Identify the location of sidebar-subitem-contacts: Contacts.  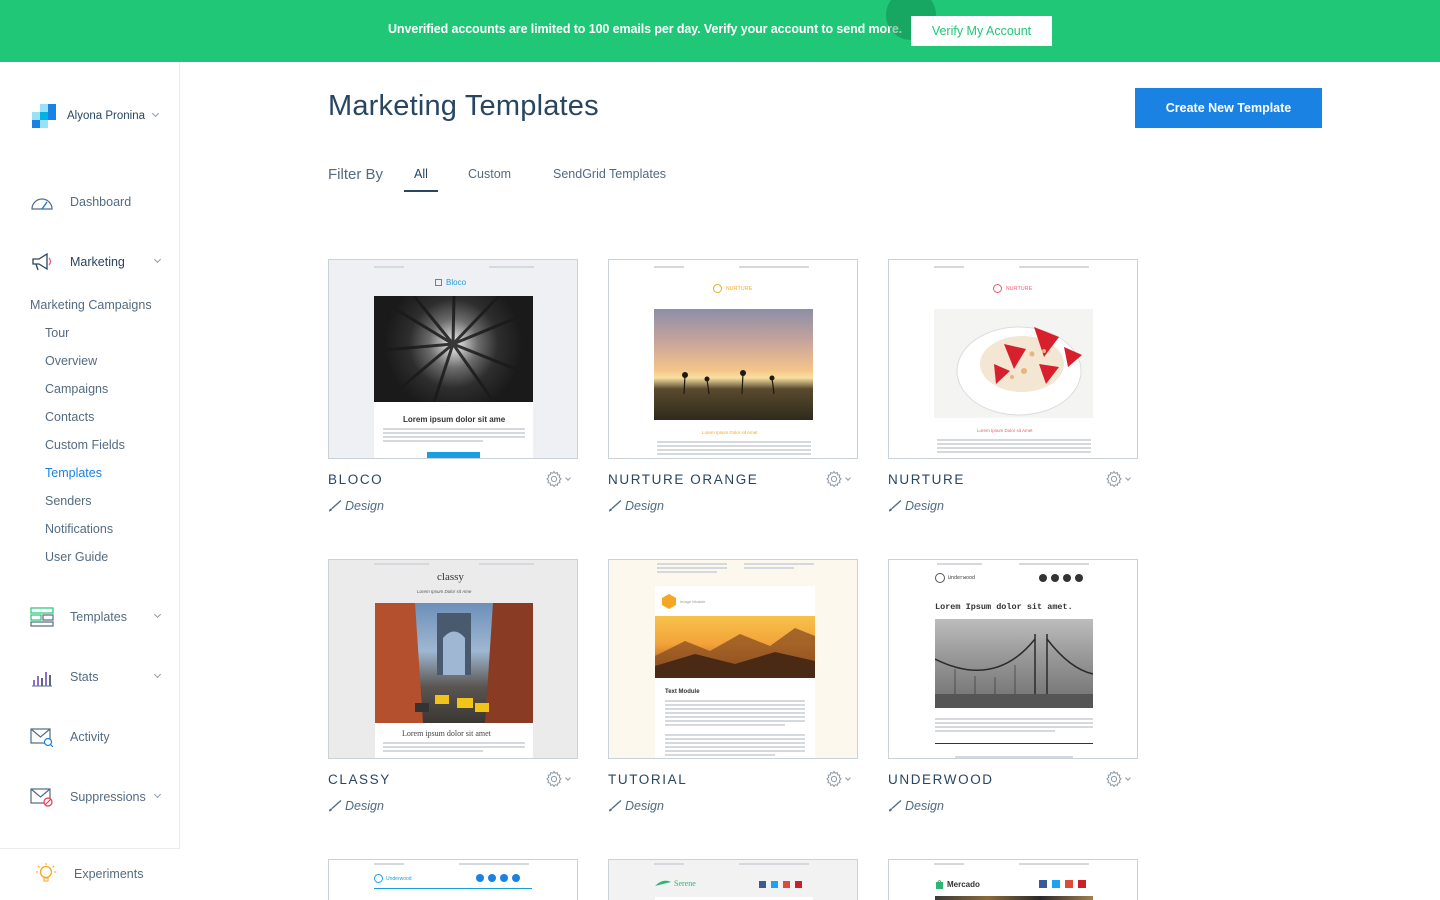
(69, 417).